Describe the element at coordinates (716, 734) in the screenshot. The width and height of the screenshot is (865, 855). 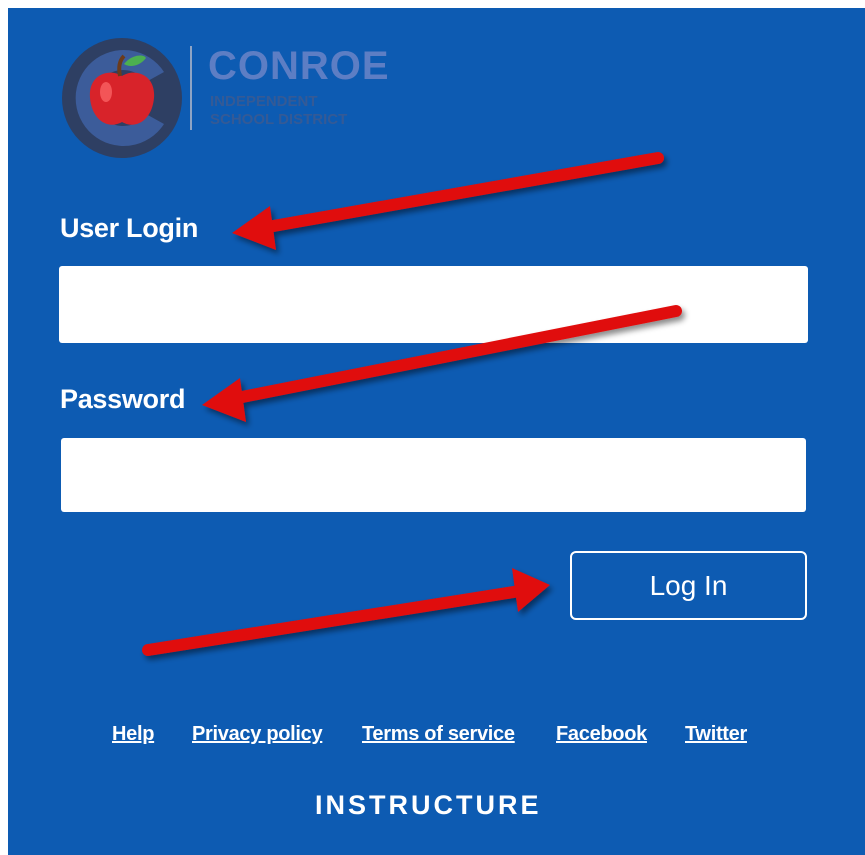
I see `twitter-link: Twitter` at that location.